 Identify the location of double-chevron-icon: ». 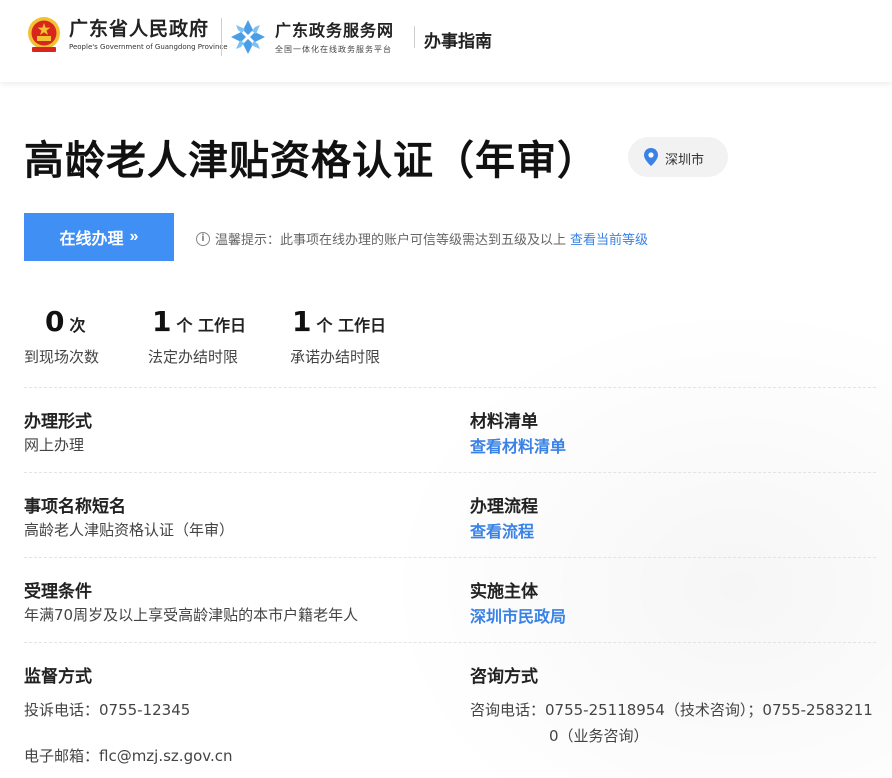
(134, 236).